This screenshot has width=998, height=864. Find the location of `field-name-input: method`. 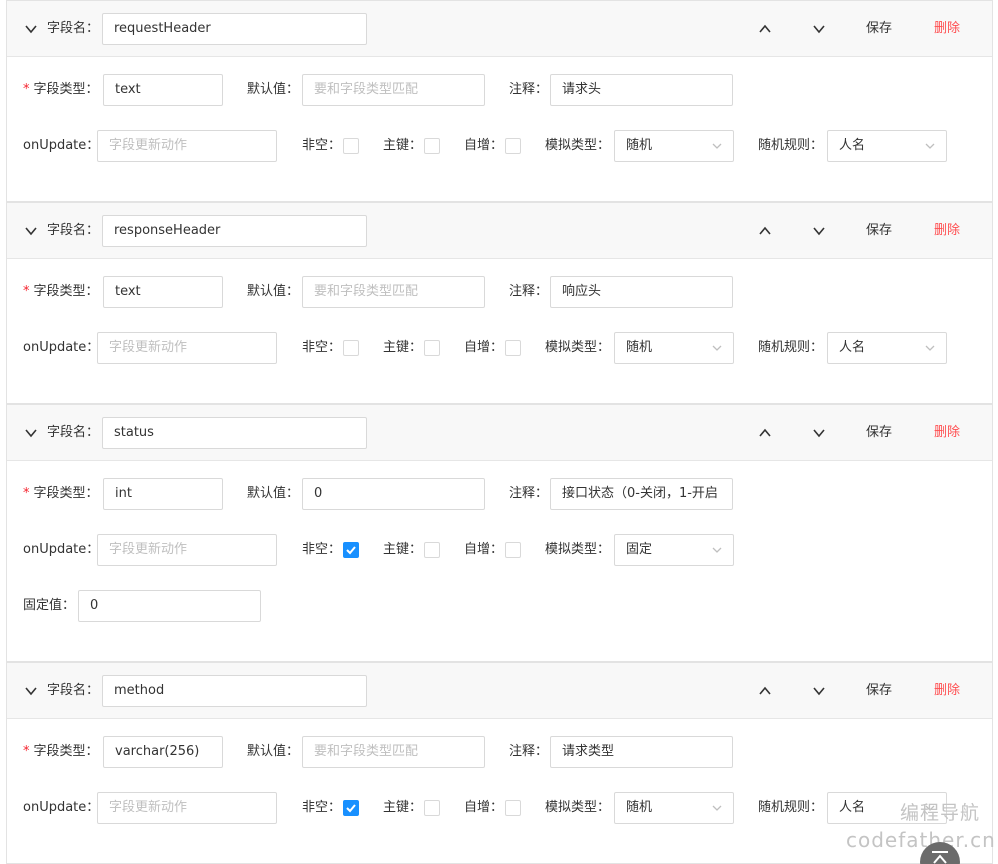

field-name-input: method is located at coordinates (234, 691).